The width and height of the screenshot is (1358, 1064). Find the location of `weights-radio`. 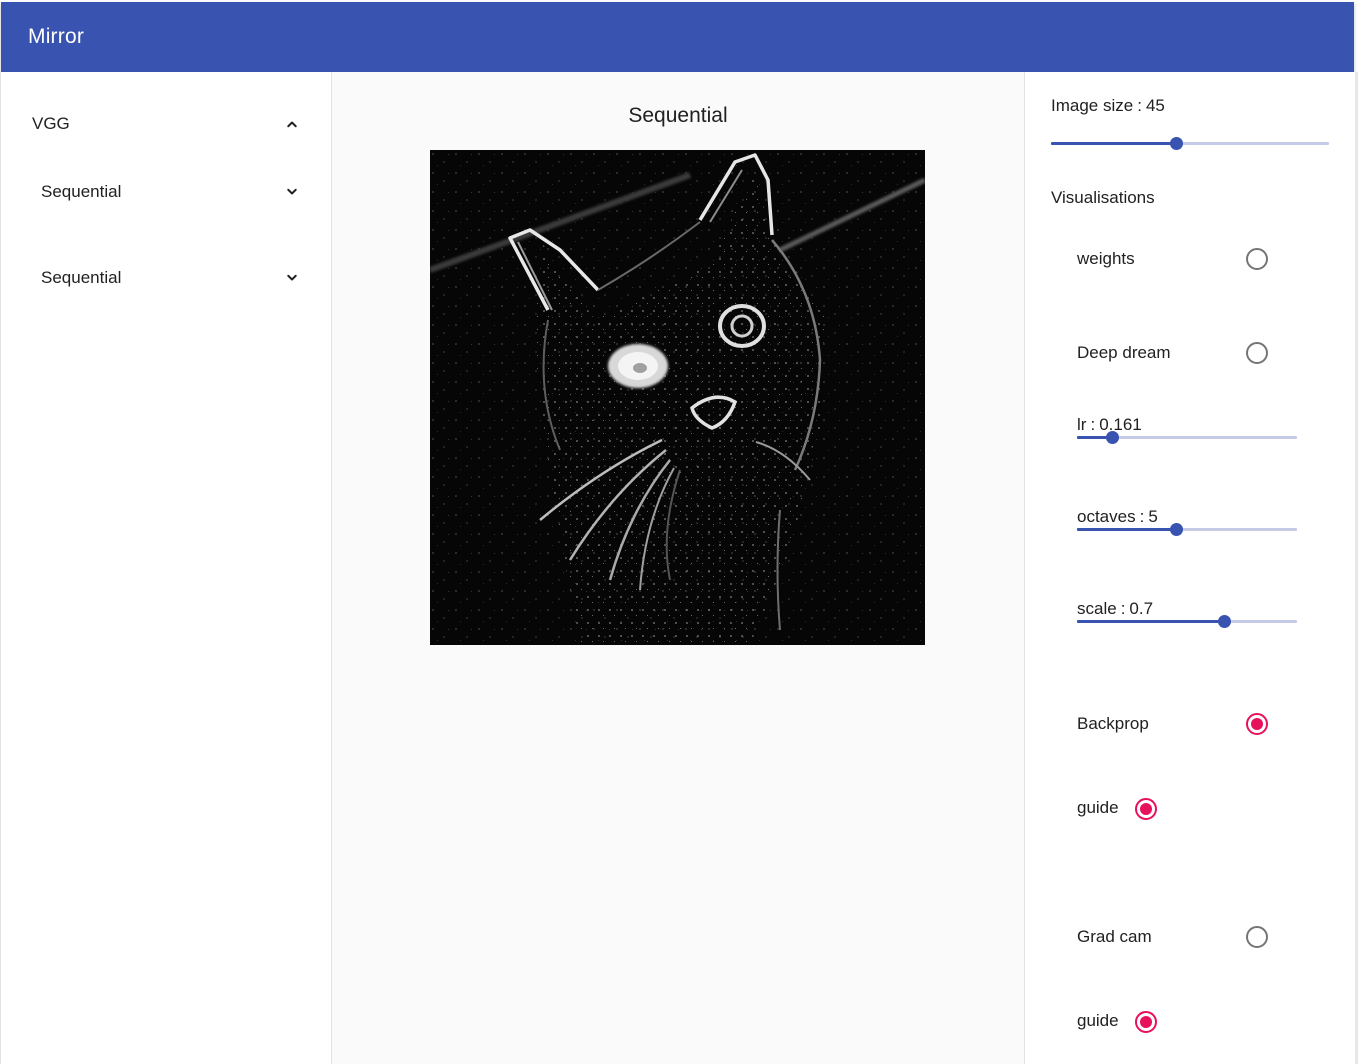

weights-radio is located at coordinates (1257, 259).